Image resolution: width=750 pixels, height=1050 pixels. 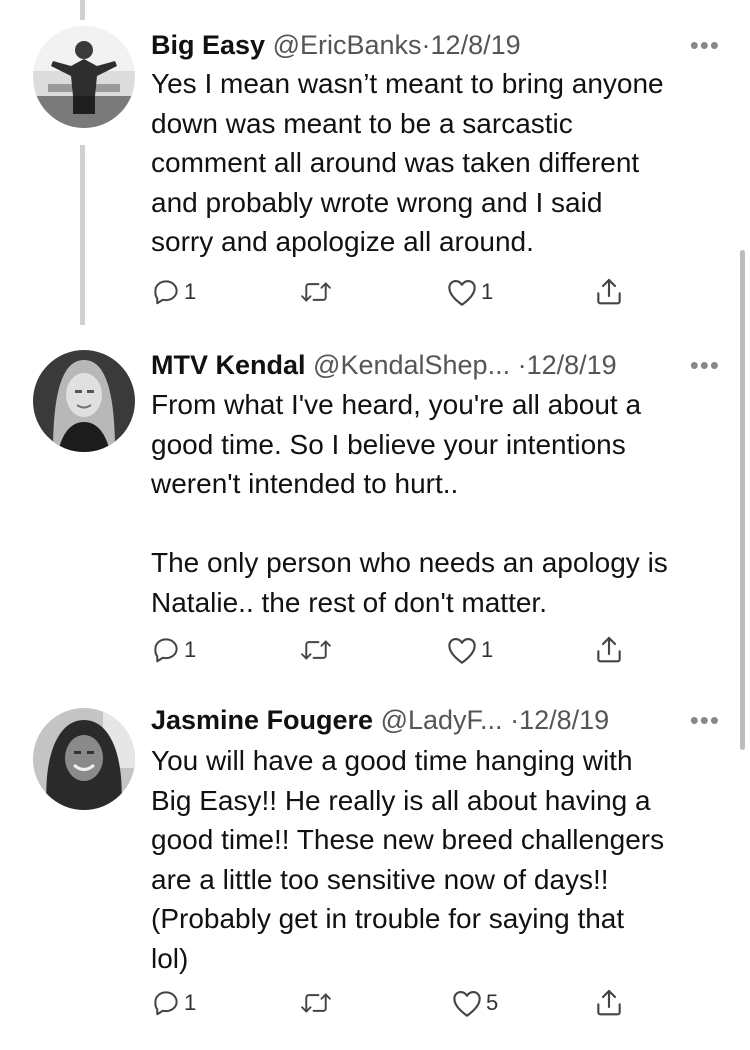 I want to click on like-button: 5, so click(x=474, y=1003).